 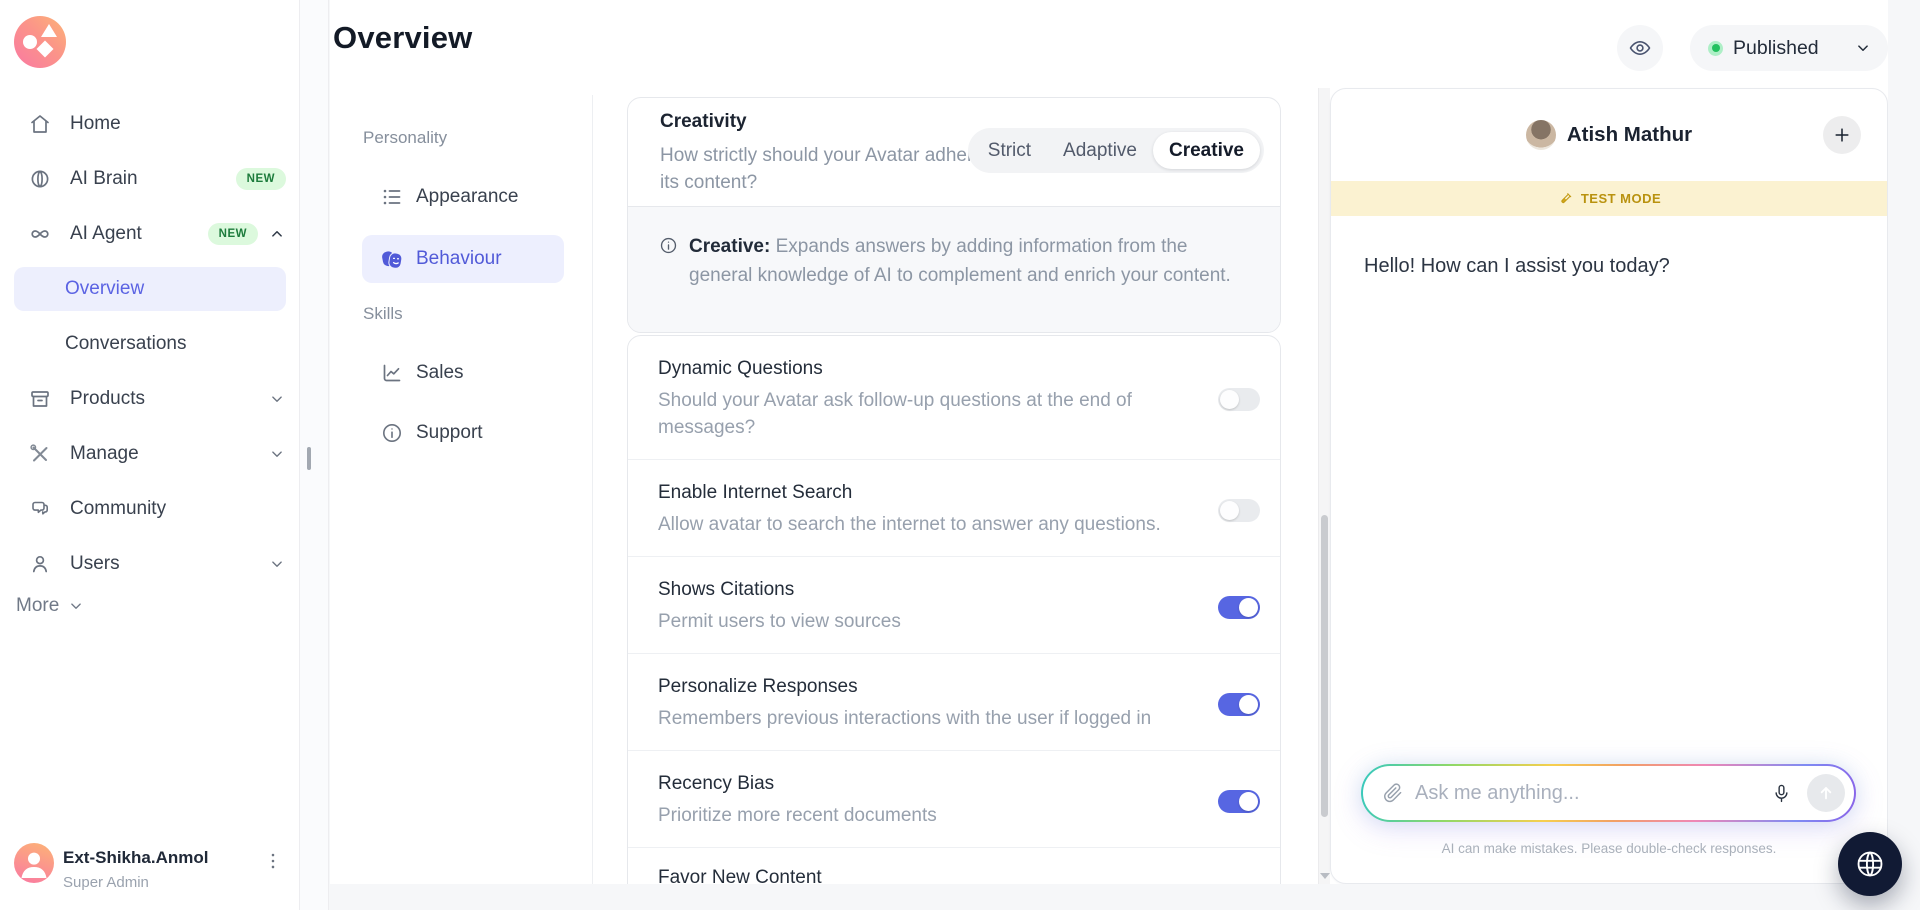 What do you see at coordinates (1629, 134) in the screenshot?
I see `agent-name: Atish Mathur` at bounding box center [1629, 134].